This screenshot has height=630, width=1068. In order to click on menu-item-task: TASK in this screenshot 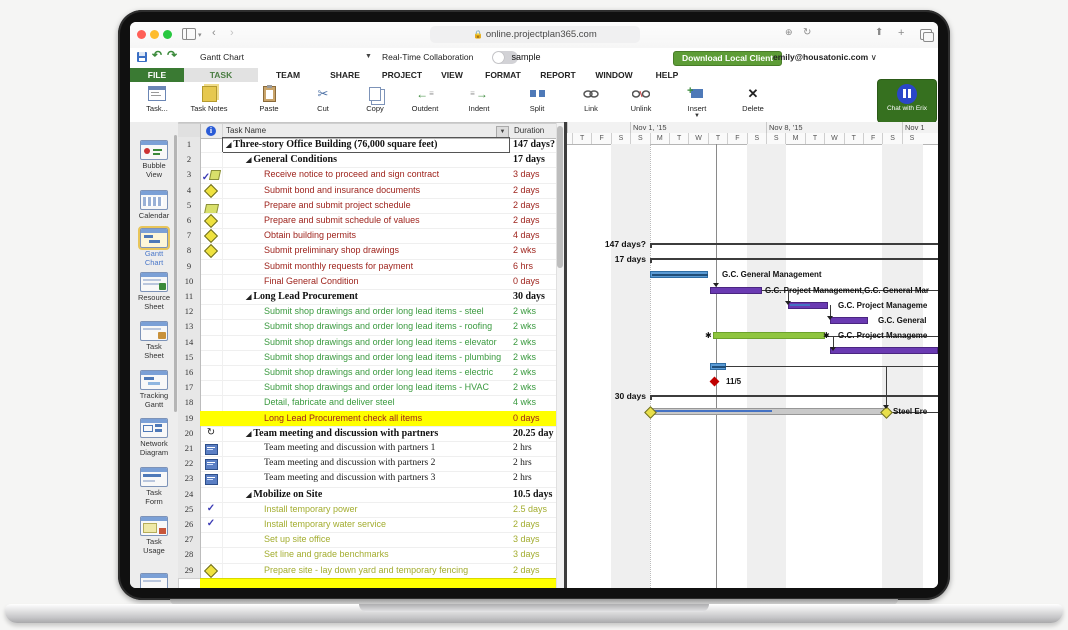, I will do `click(221, 75)`.